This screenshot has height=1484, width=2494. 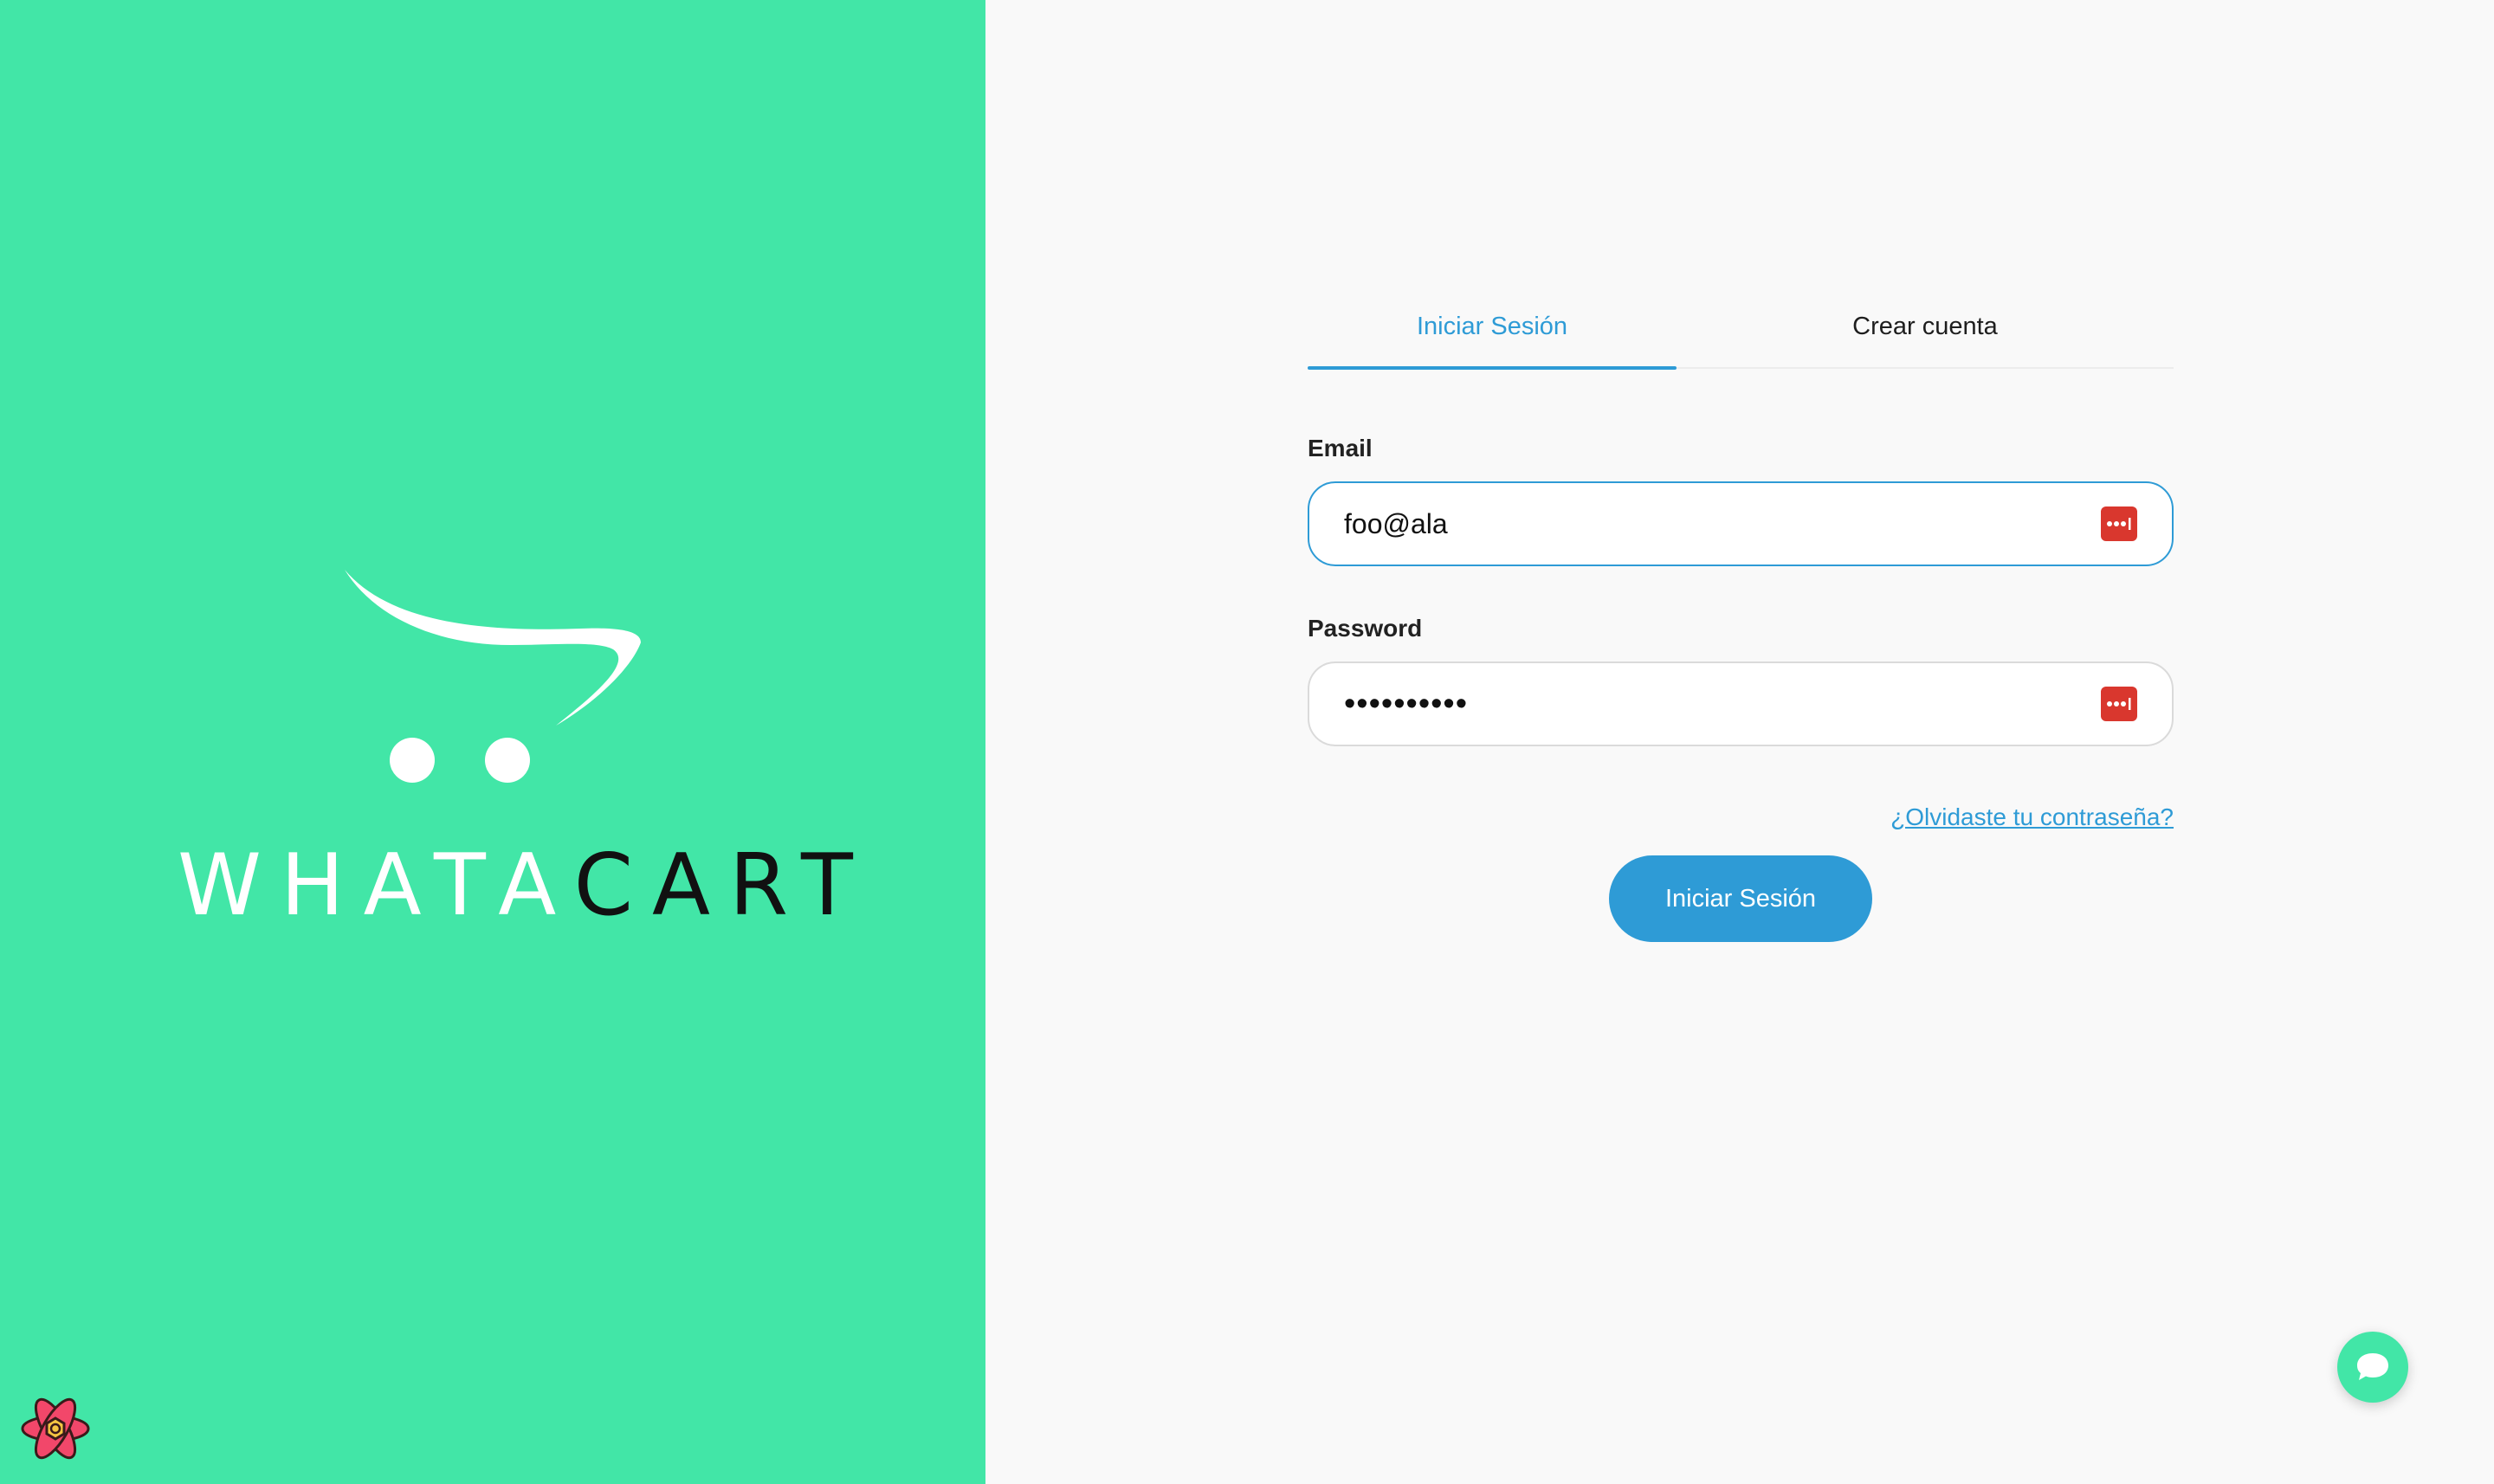 I want to click on react-devtools-icon, so click(x=56, y=1428).